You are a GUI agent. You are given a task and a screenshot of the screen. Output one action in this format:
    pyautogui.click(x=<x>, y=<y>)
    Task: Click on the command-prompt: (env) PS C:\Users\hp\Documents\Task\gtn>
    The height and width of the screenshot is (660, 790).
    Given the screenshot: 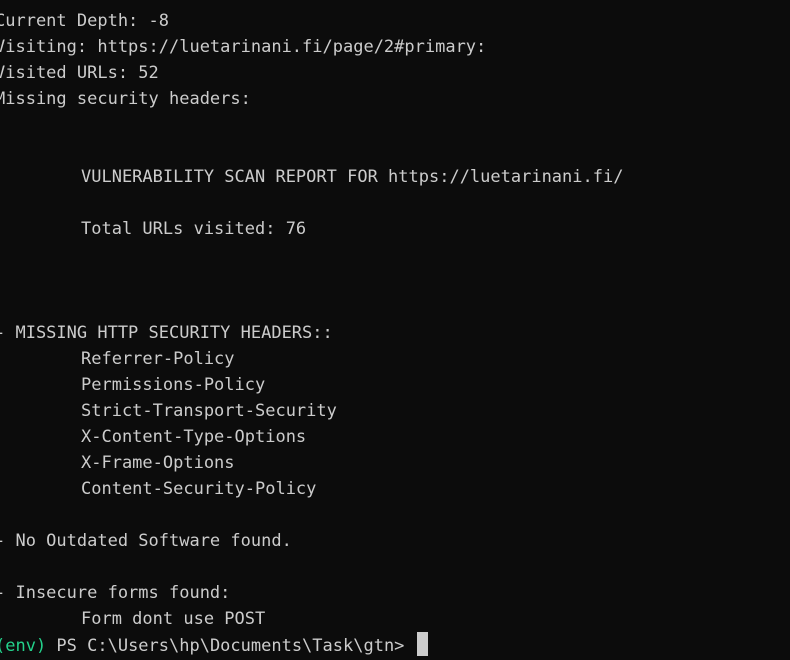 What is the action you would take?
    pyautogui.click(x=395, y=645)
    